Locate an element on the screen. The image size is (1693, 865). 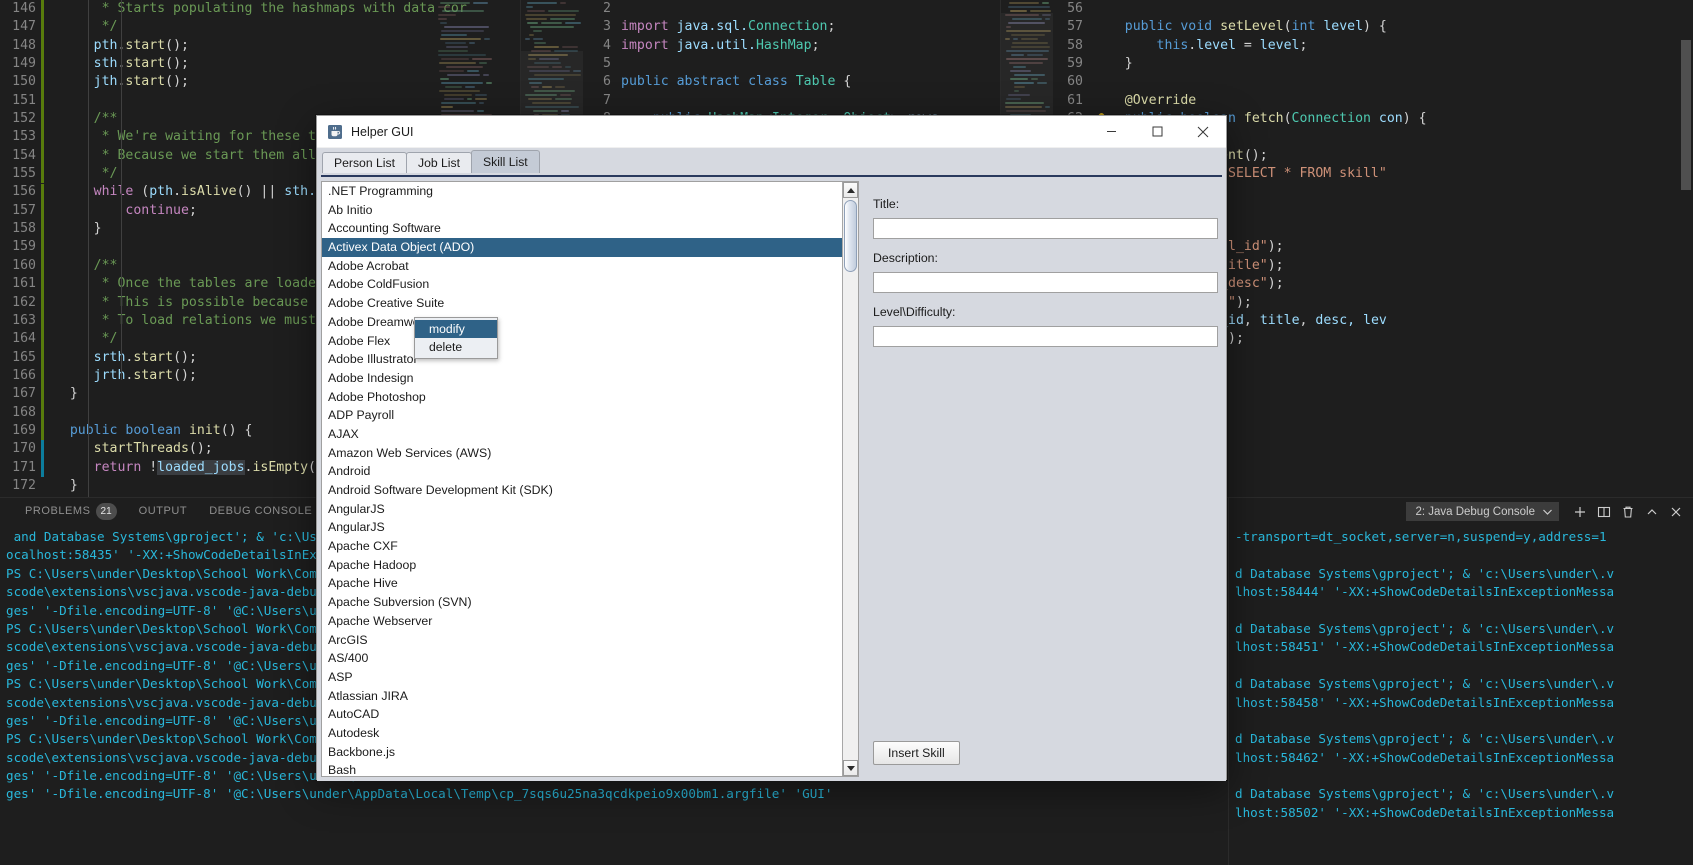
skill-list-item: Apache Hive is located at coordinates (582, 583).